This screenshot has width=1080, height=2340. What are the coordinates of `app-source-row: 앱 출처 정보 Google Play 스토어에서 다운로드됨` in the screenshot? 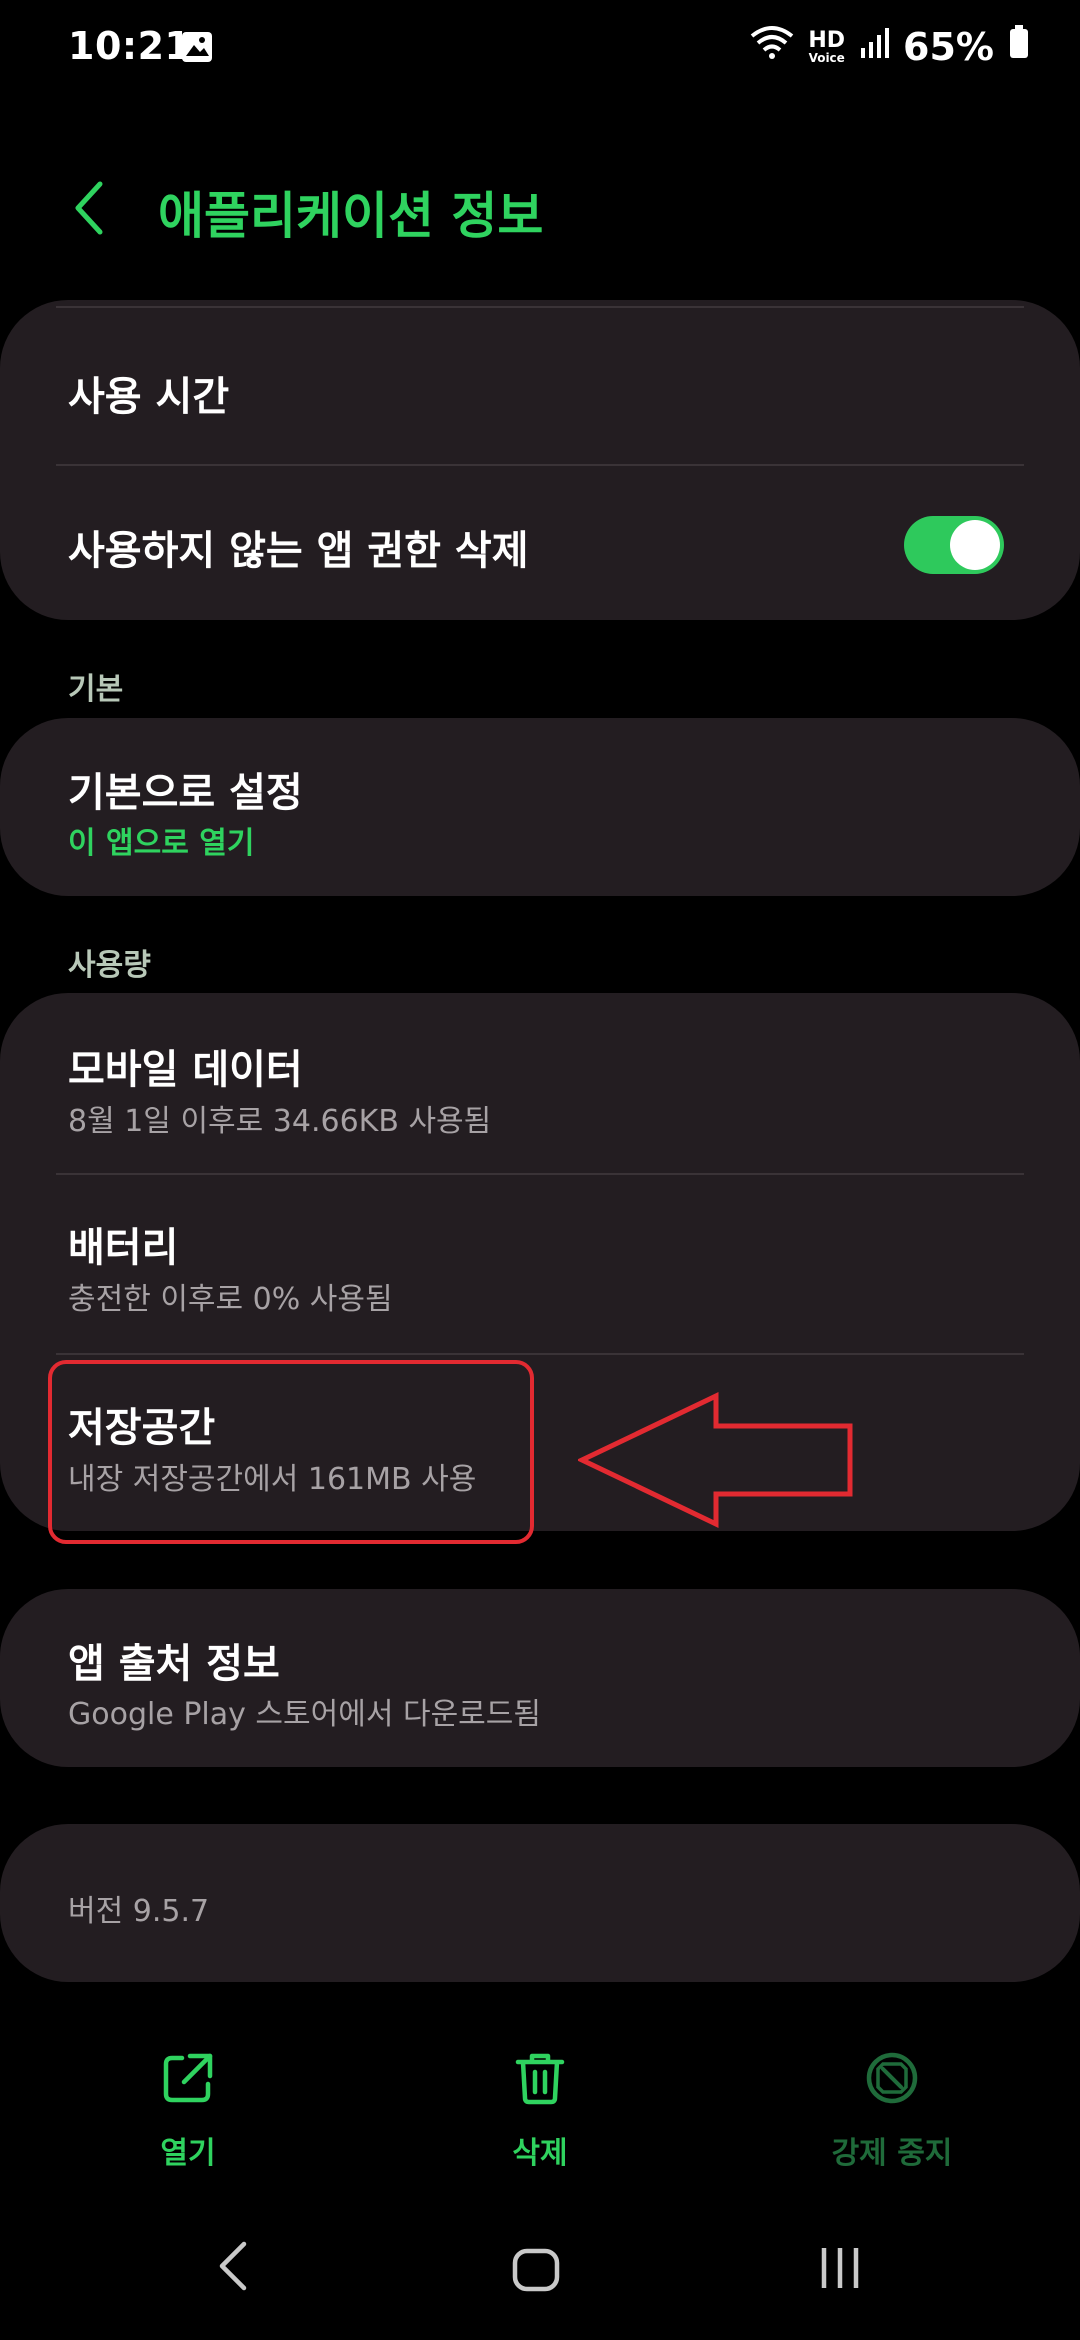 It's located at (540, 1678).